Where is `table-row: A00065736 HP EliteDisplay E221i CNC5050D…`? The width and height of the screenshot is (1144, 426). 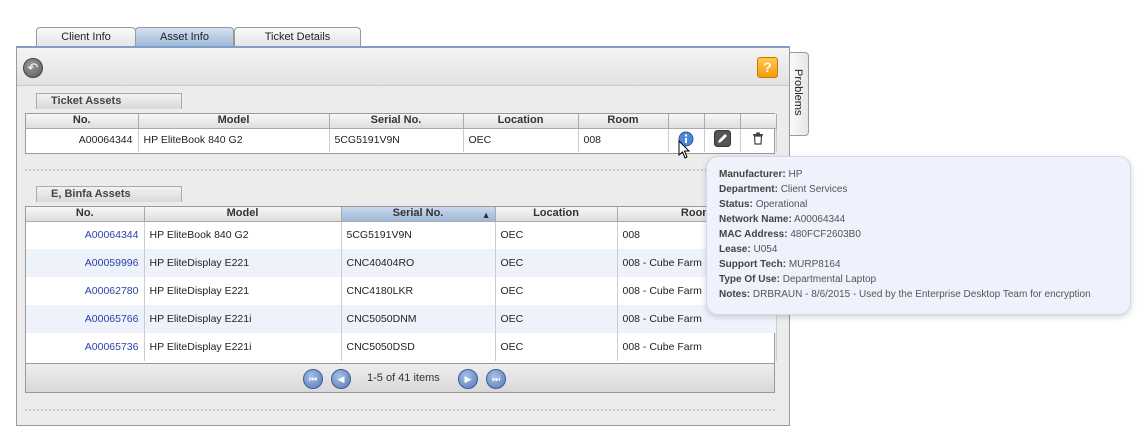
table-row: A00065736 HP EliteDisplay E221i CNC5050D… is located at coordinates (401, 347).